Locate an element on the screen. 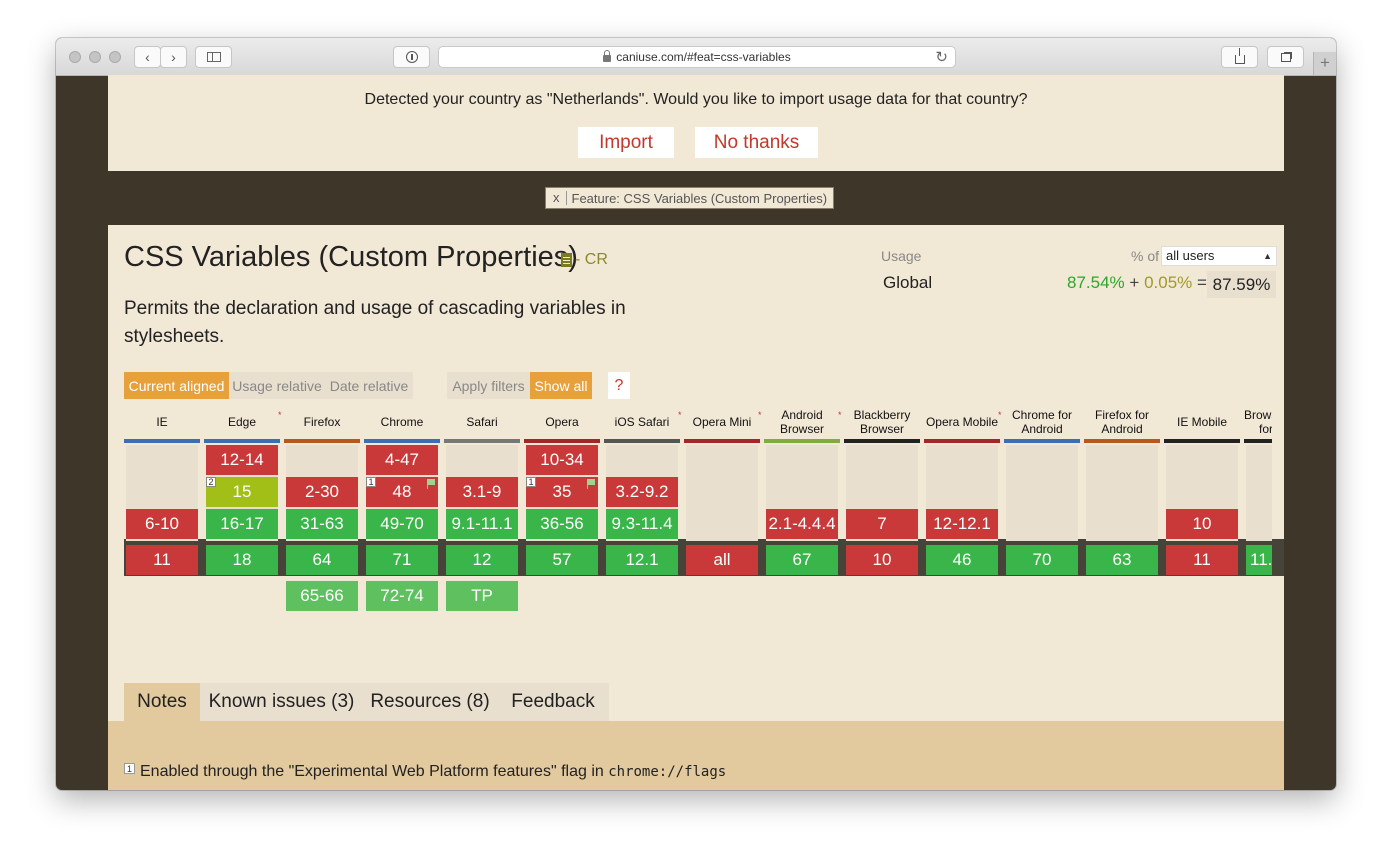 The image size is (1392, 864). tabs-overview-button is located at coordinates (1285, 57).